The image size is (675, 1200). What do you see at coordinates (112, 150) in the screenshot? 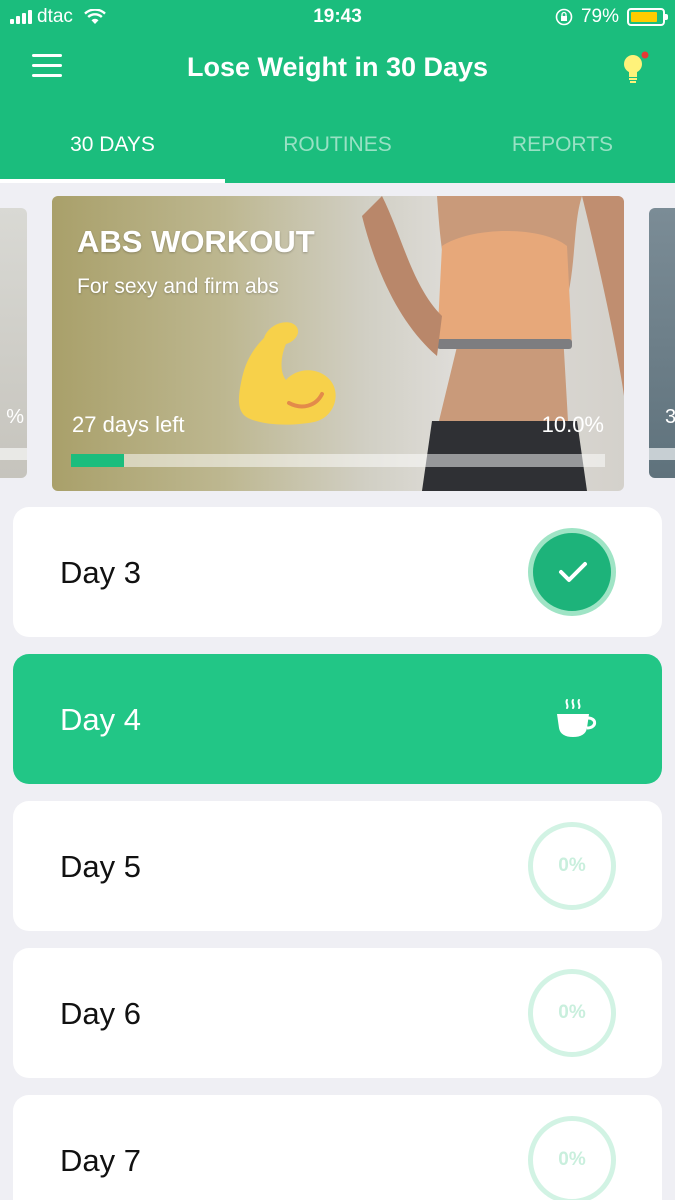
I see `tab-30-days: 30 DAYS` at bounding box center [112, 150].